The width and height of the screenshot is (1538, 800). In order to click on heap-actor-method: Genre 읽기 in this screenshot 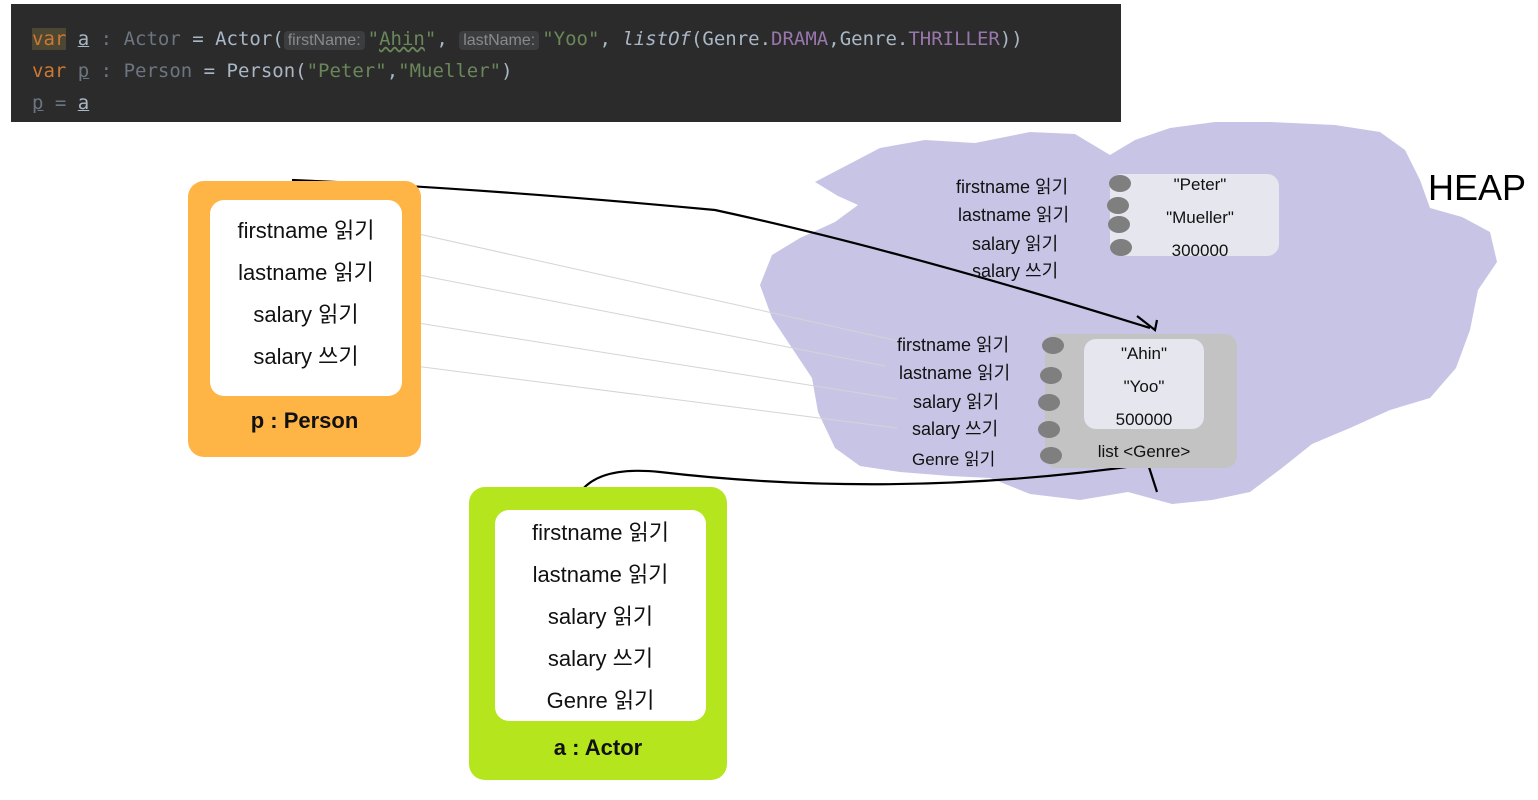, I will do `click(954, 459)`.